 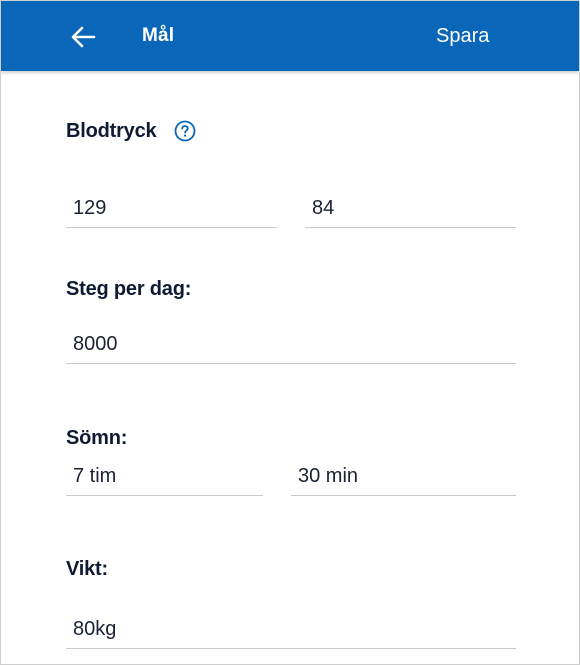 I want to click on app-bar: Mål Spara, so click(x=290, y=36).